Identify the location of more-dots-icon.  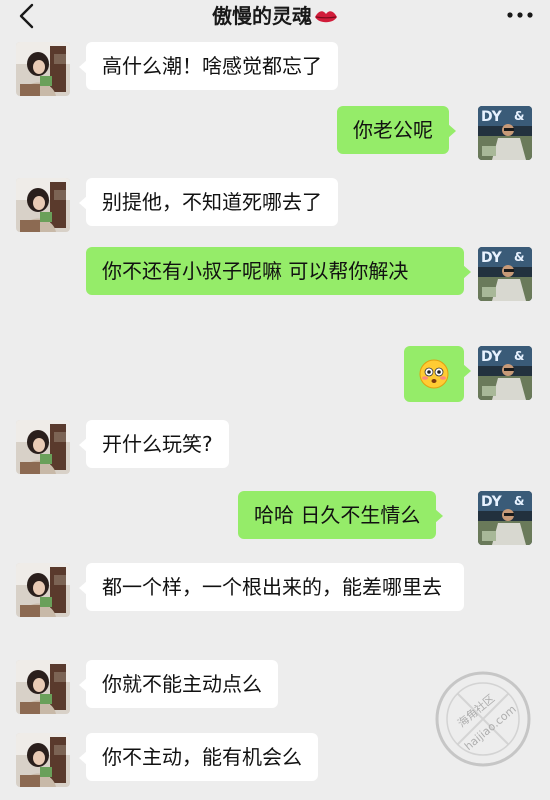
(520, 15).